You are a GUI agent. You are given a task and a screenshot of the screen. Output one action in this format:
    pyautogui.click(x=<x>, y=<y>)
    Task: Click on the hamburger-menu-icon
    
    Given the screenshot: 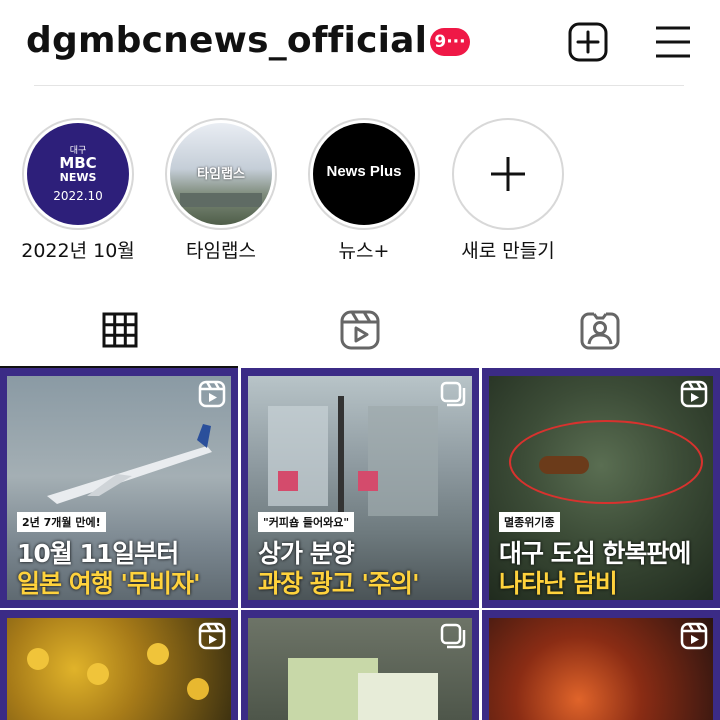 What is the action you would take?
    pyautogui.click(x=673, y=42)
    